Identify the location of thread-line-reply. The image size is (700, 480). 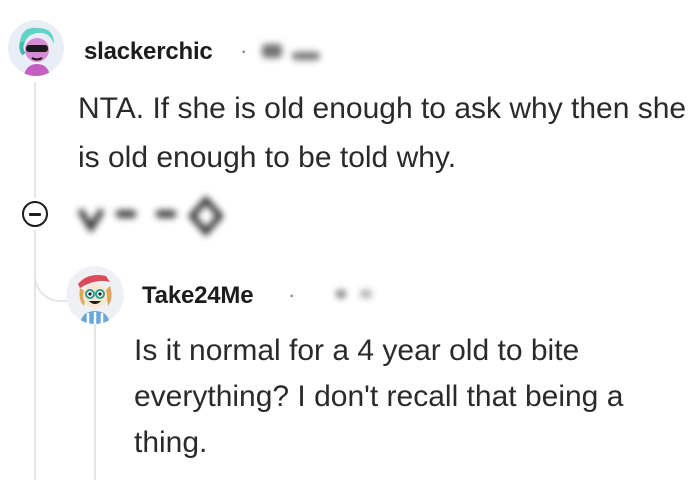
(95, 401).